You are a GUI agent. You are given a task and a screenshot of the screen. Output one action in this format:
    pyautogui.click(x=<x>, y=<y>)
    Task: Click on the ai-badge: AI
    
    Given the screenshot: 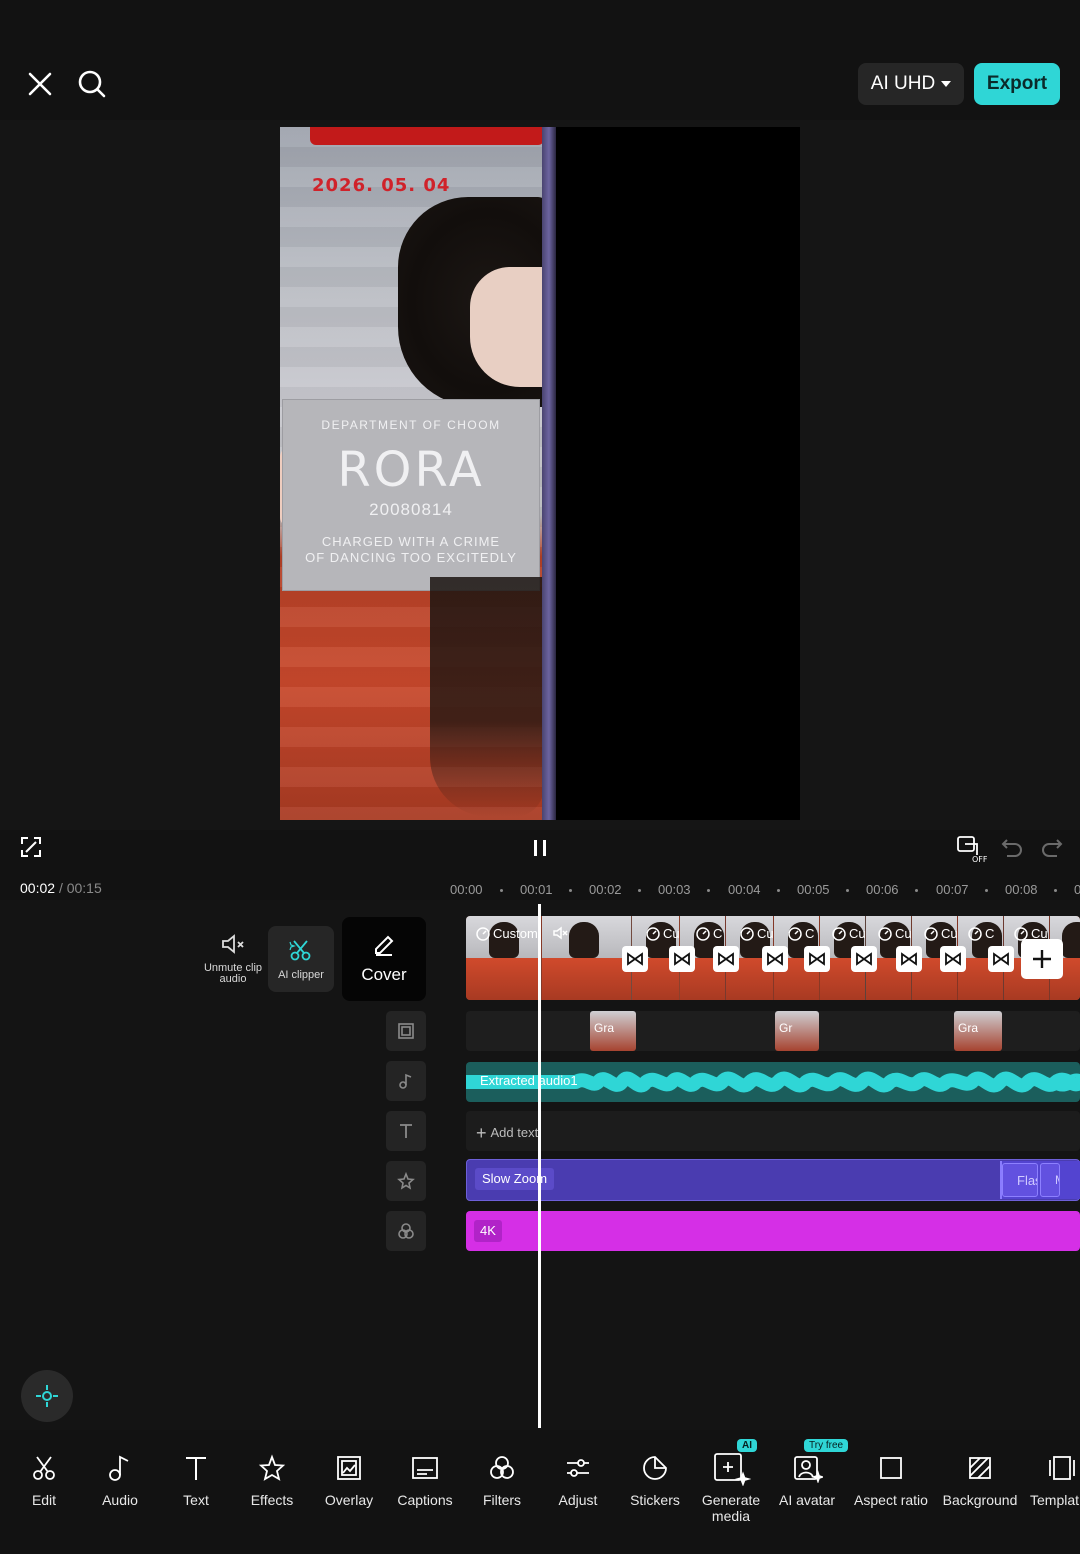 What is the action you would take?
    pyautogui.click(x=747, y=1445)
    